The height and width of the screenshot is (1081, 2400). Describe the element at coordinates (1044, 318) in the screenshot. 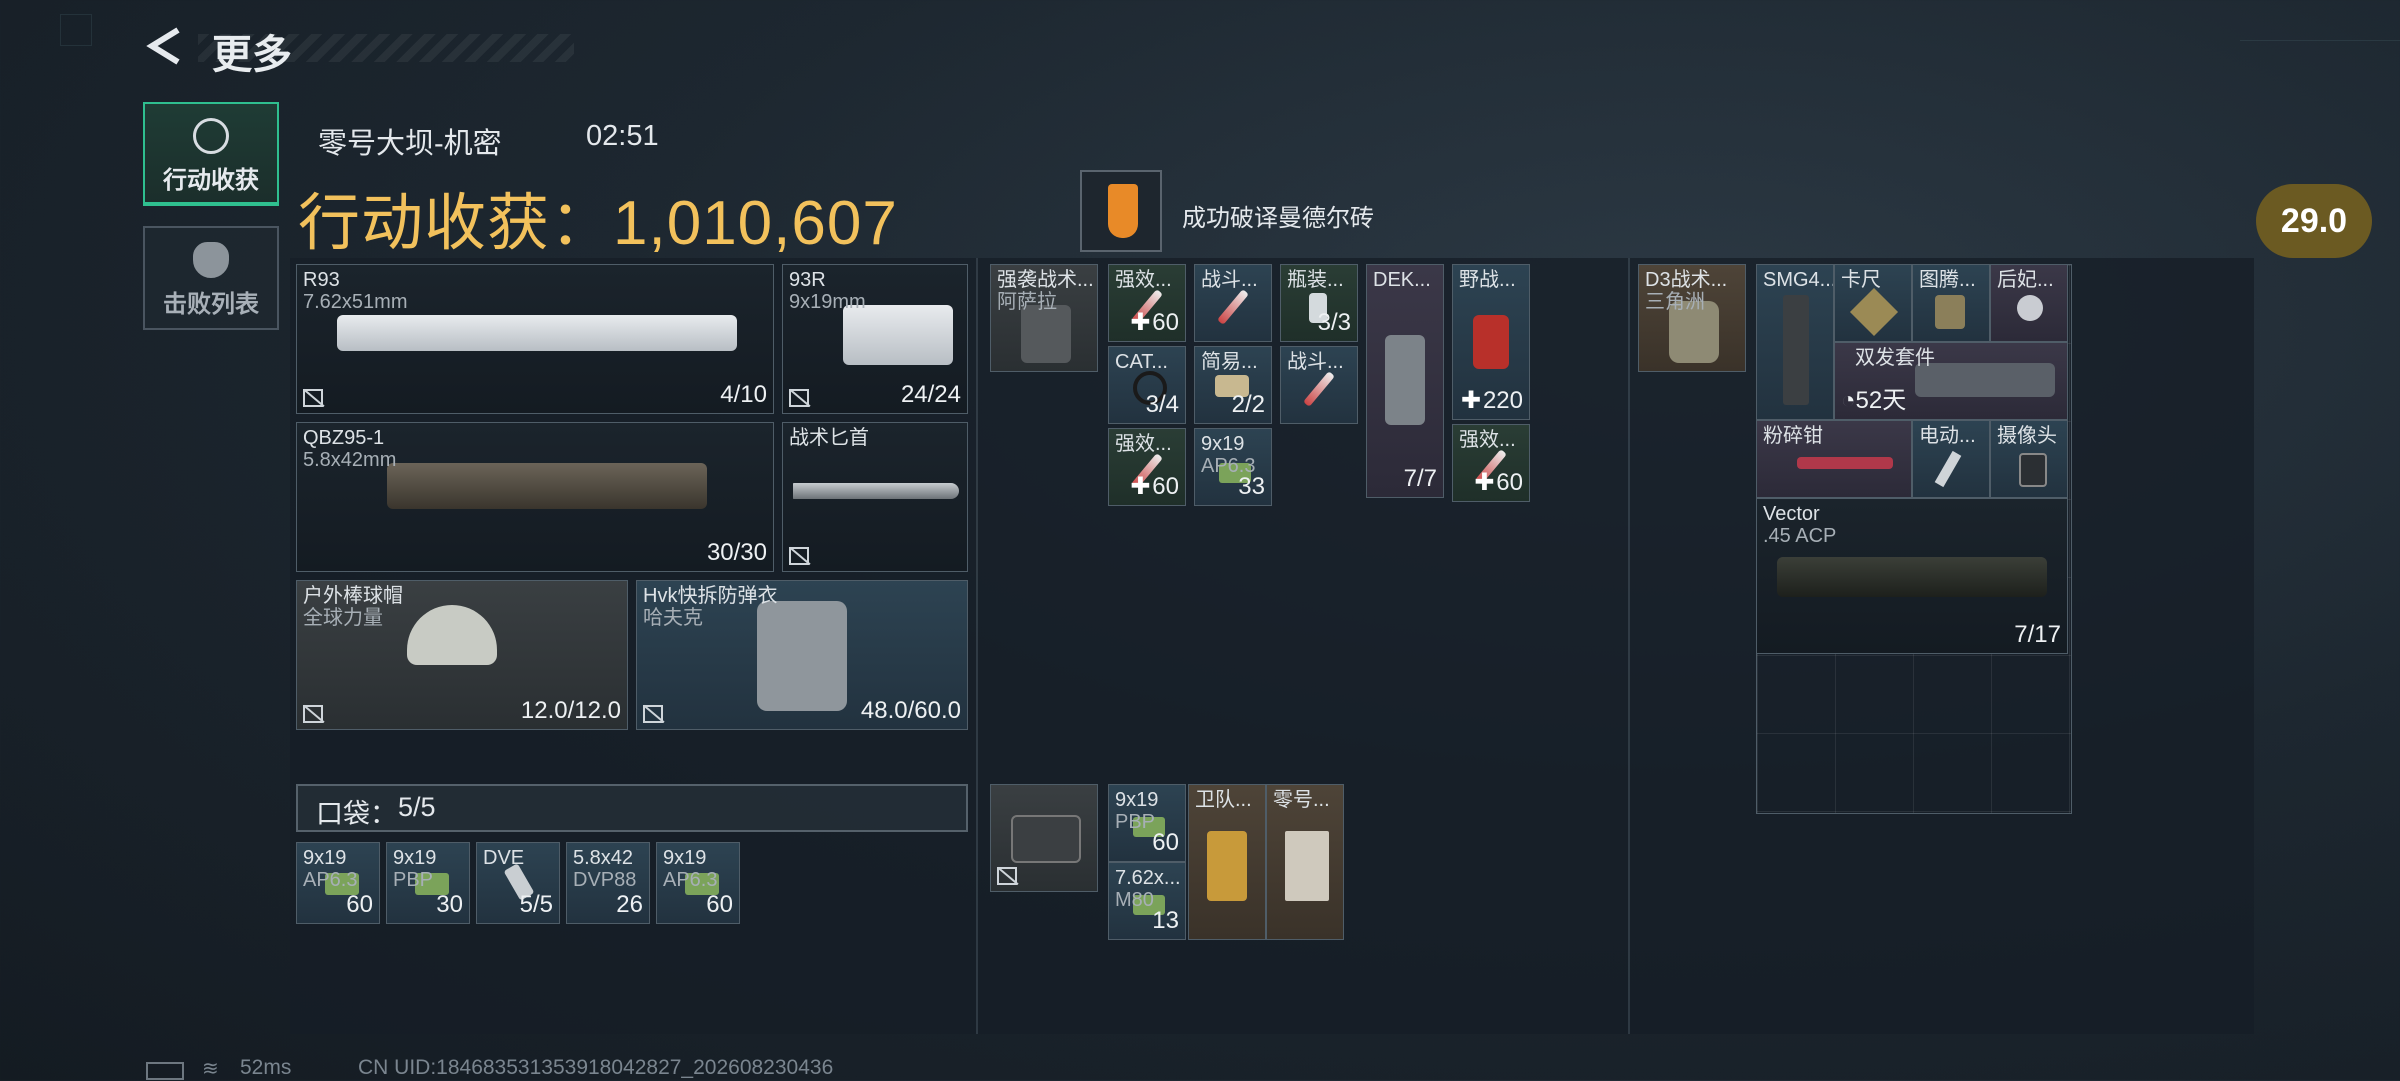

I see `chest-rig-slot: 强袭战术... 阿萨拉` at that location.